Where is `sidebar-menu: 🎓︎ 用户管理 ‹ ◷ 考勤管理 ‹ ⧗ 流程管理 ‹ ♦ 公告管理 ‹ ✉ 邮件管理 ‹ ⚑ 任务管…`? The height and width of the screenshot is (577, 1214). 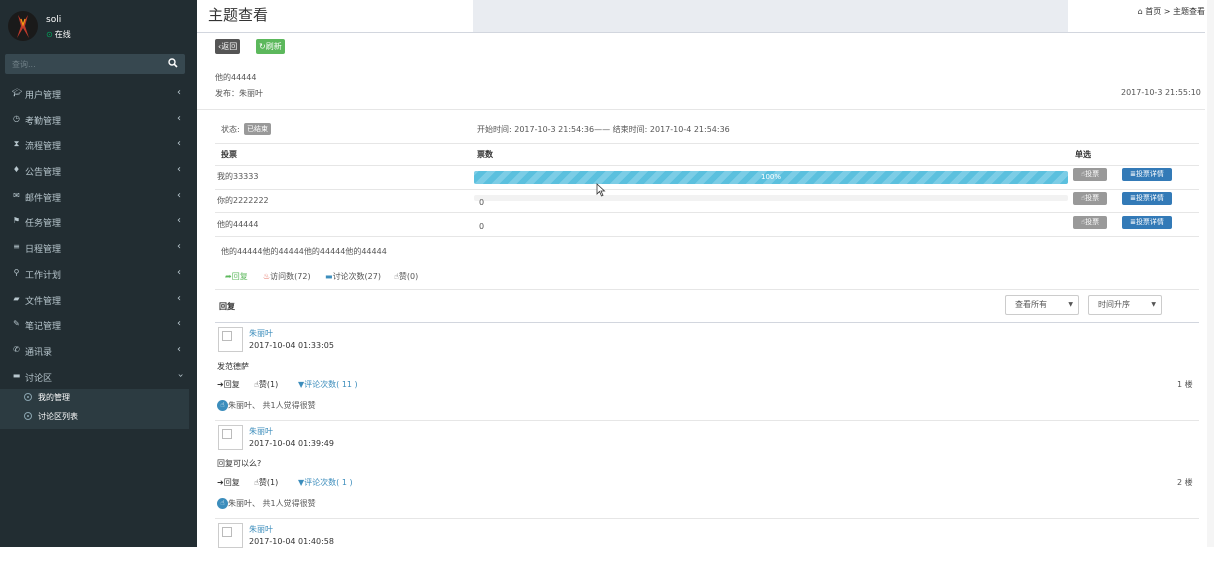
sidebar-menu: 🎓︎ 用户管理 ‹ ◷ 考勤管理 ‹ ⧗ 流程管理 ‹ ♦ 公告管理 ‹ ✉ 邮件管理 ‹ ⚑ 任务管… is located at coordinates (98, 234).